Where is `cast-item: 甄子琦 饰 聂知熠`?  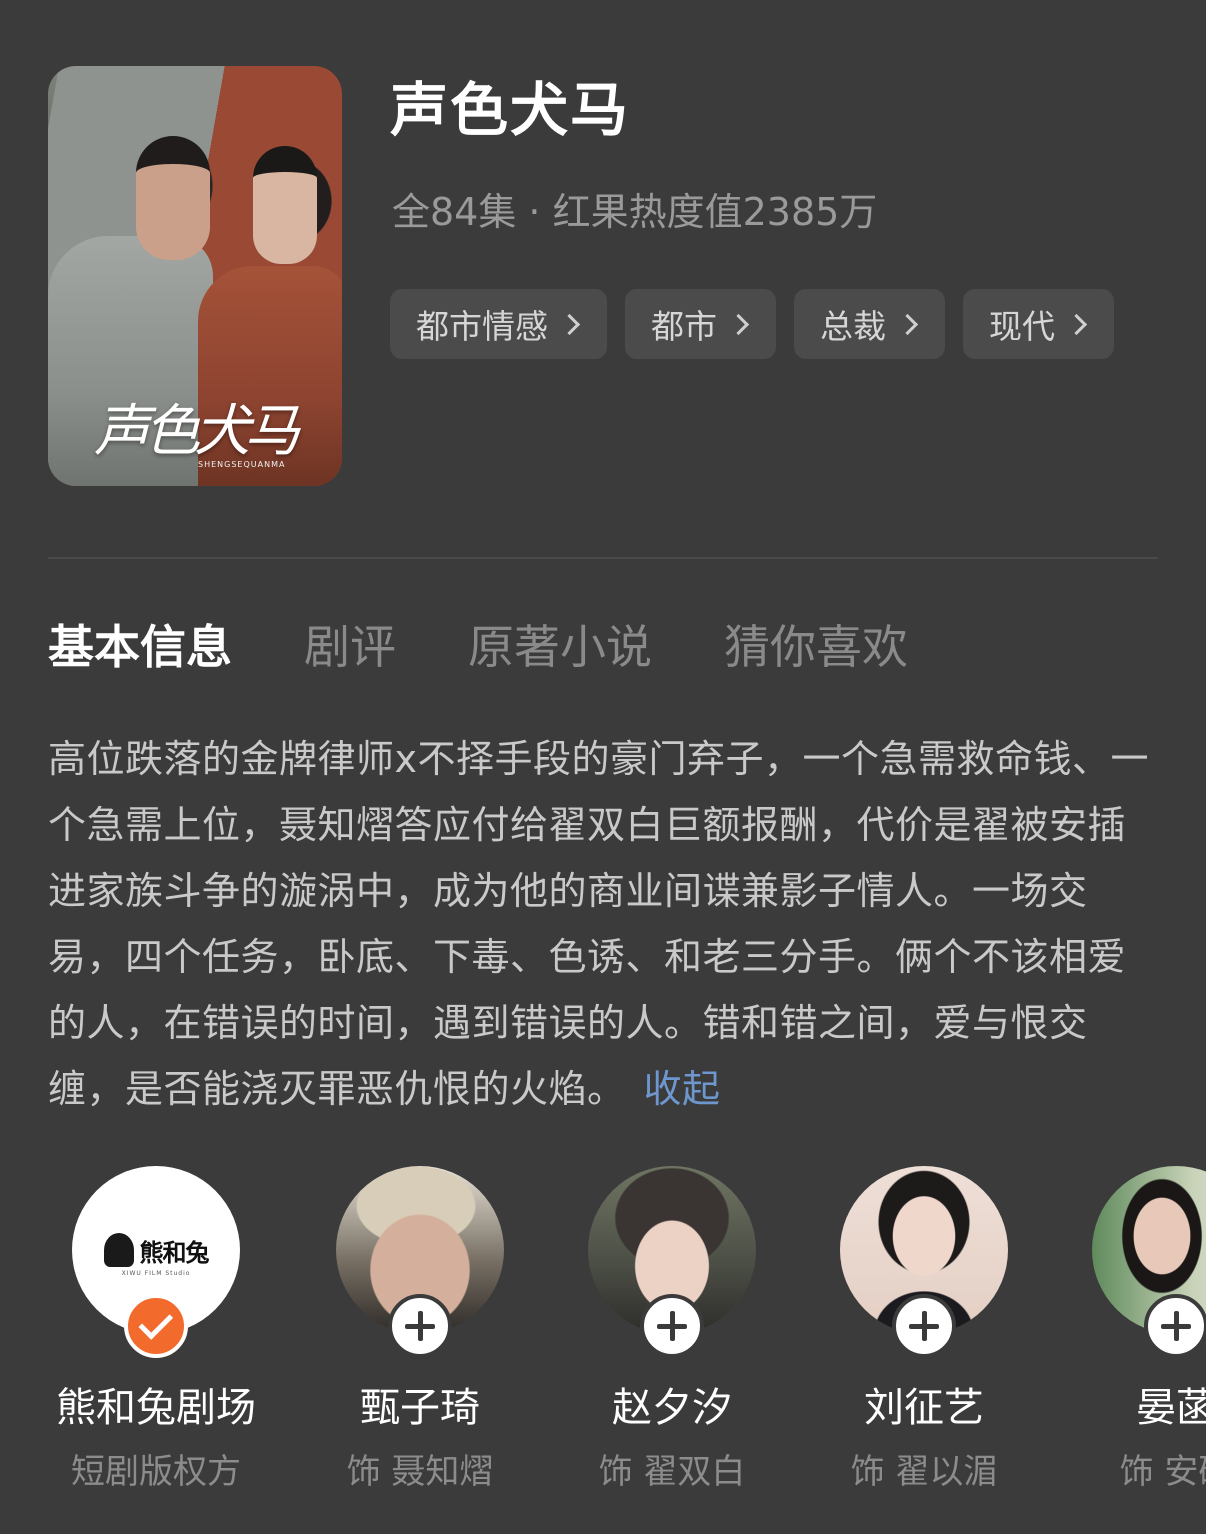
cast-item: 甄子琦 饰 聂知熠 is located at coordinates (420, 1328).